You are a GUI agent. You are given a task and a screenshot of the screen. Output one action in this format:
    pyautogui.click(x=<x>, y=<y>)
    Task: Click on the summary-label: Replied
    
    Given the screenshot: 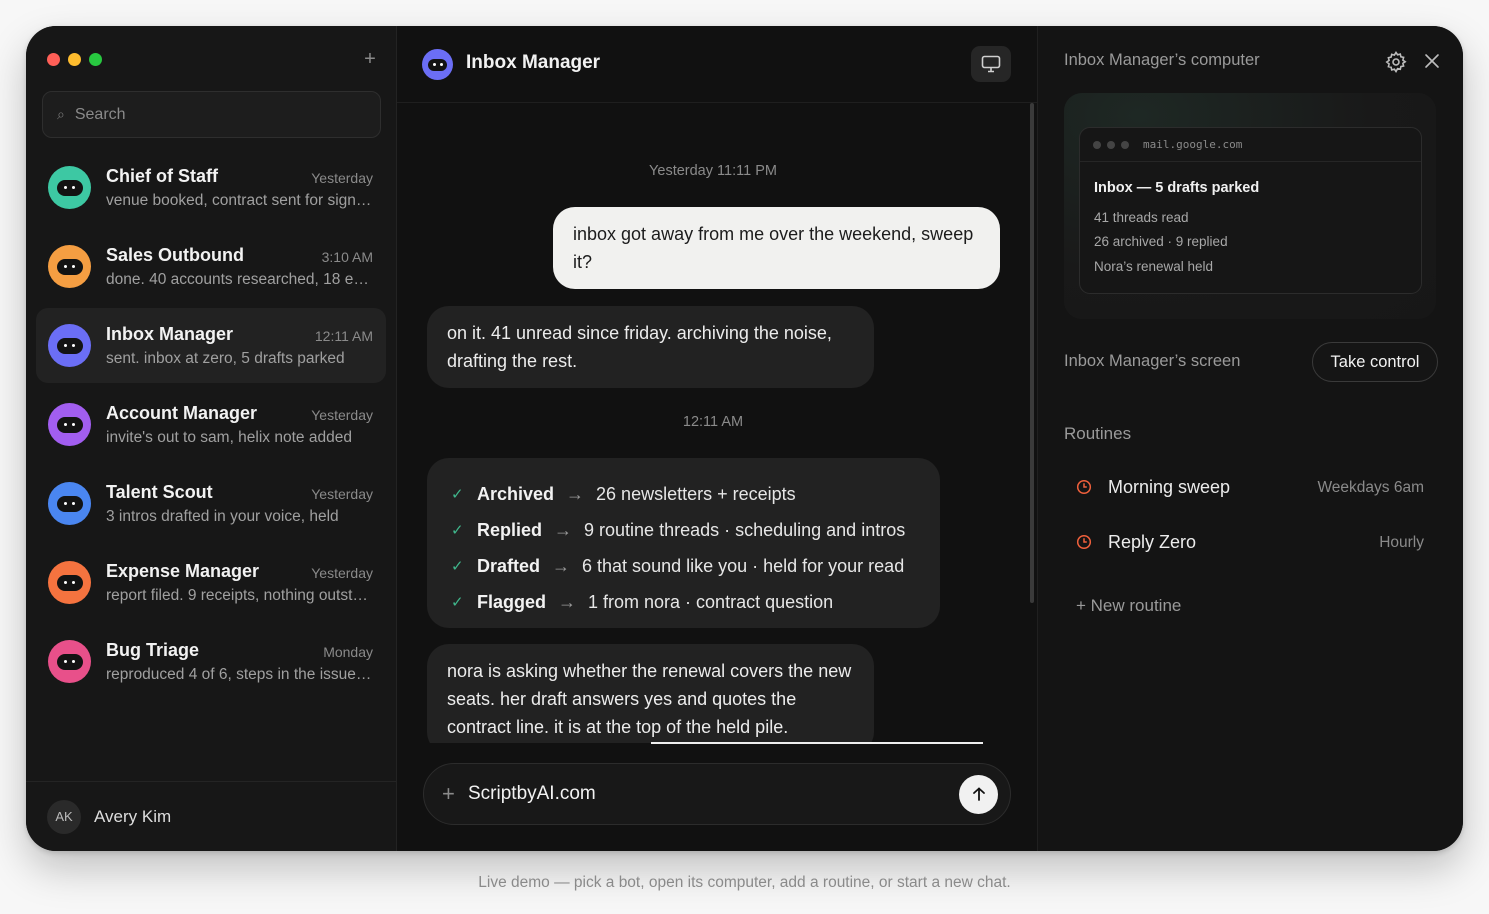 What is the action you would take?
    pyautogui.click(x=510, y=529)
    